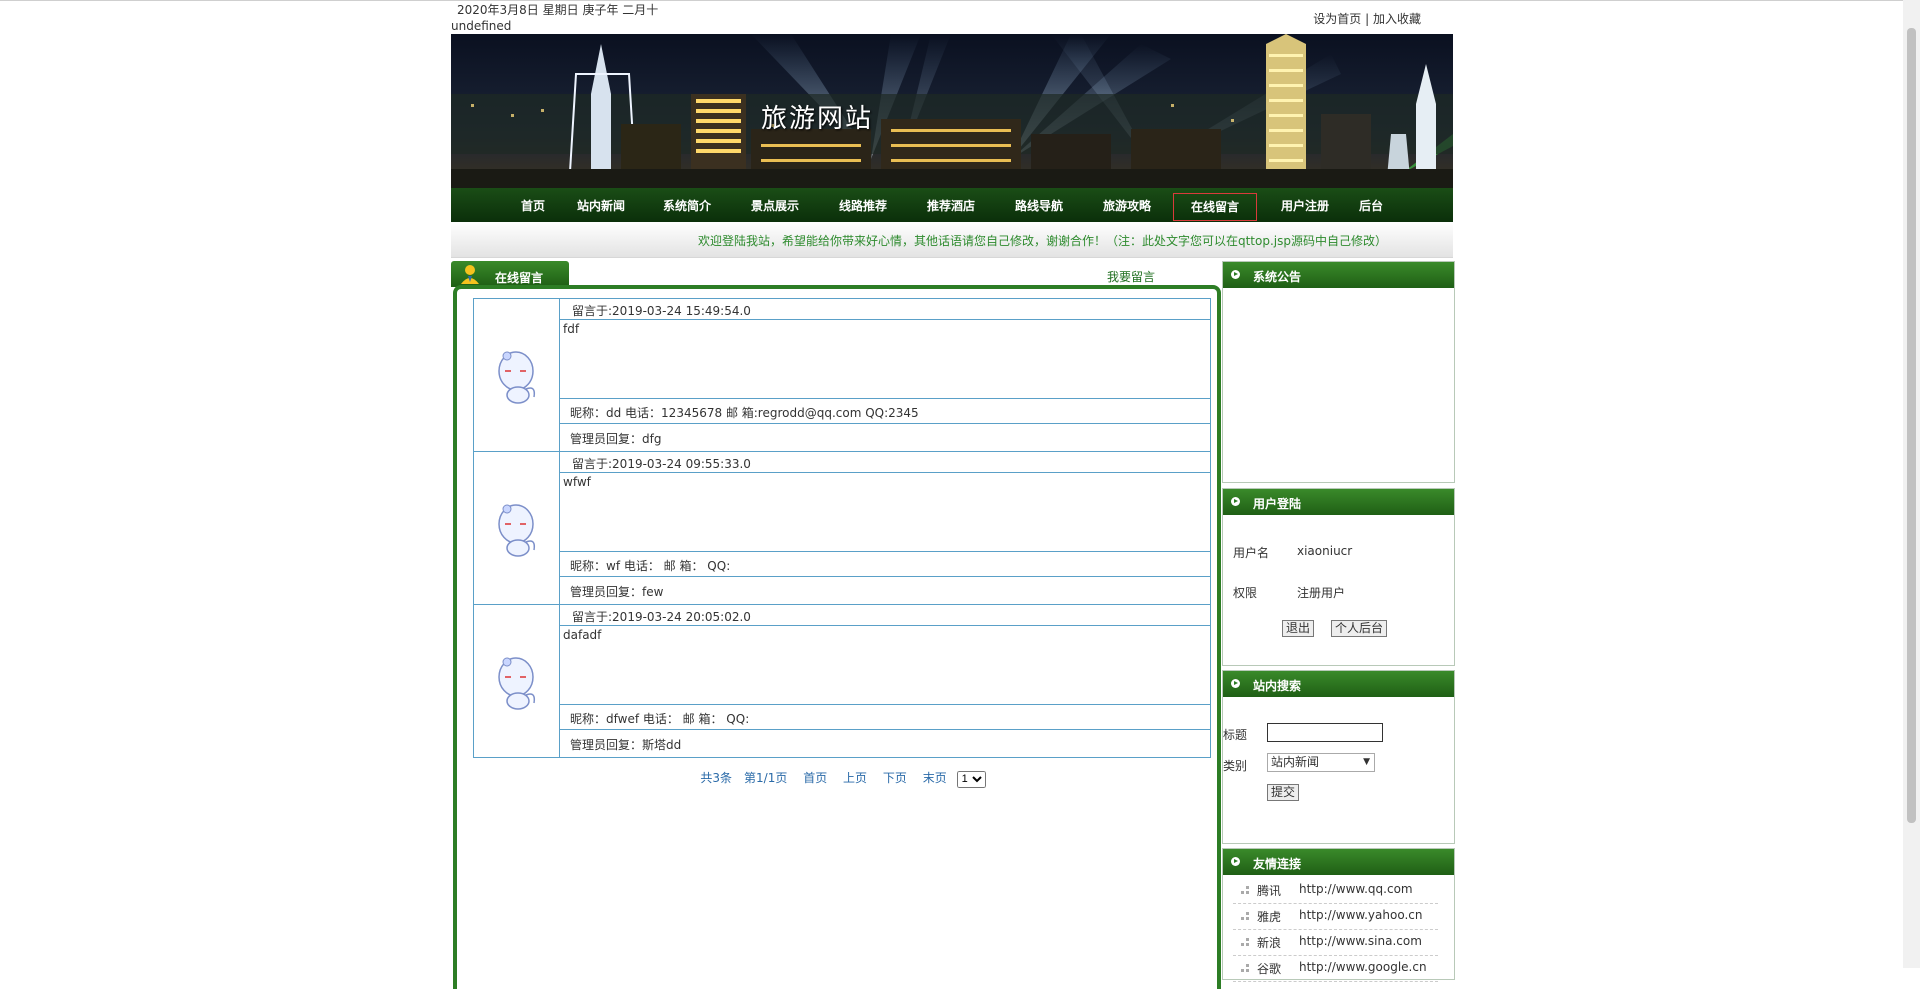 This screenshot has width=1920, height=989. I want to click on nav-route-recommend: 线路推荐, so click(863, 206).